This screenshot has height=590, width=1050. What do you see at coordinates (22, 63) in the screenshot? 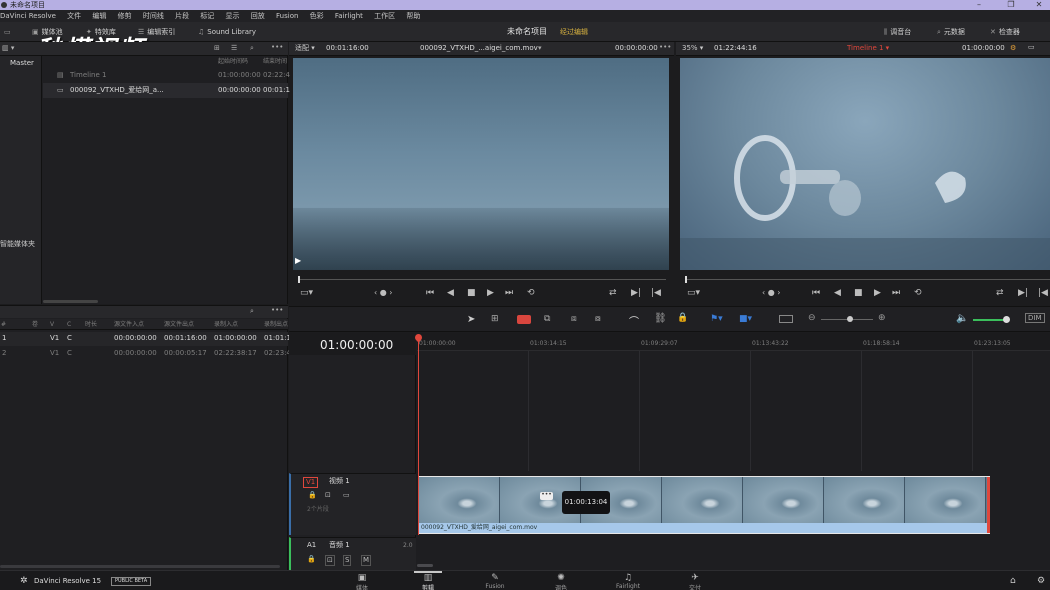
I see `bin-master: Master` at bounding box center [22, 63].